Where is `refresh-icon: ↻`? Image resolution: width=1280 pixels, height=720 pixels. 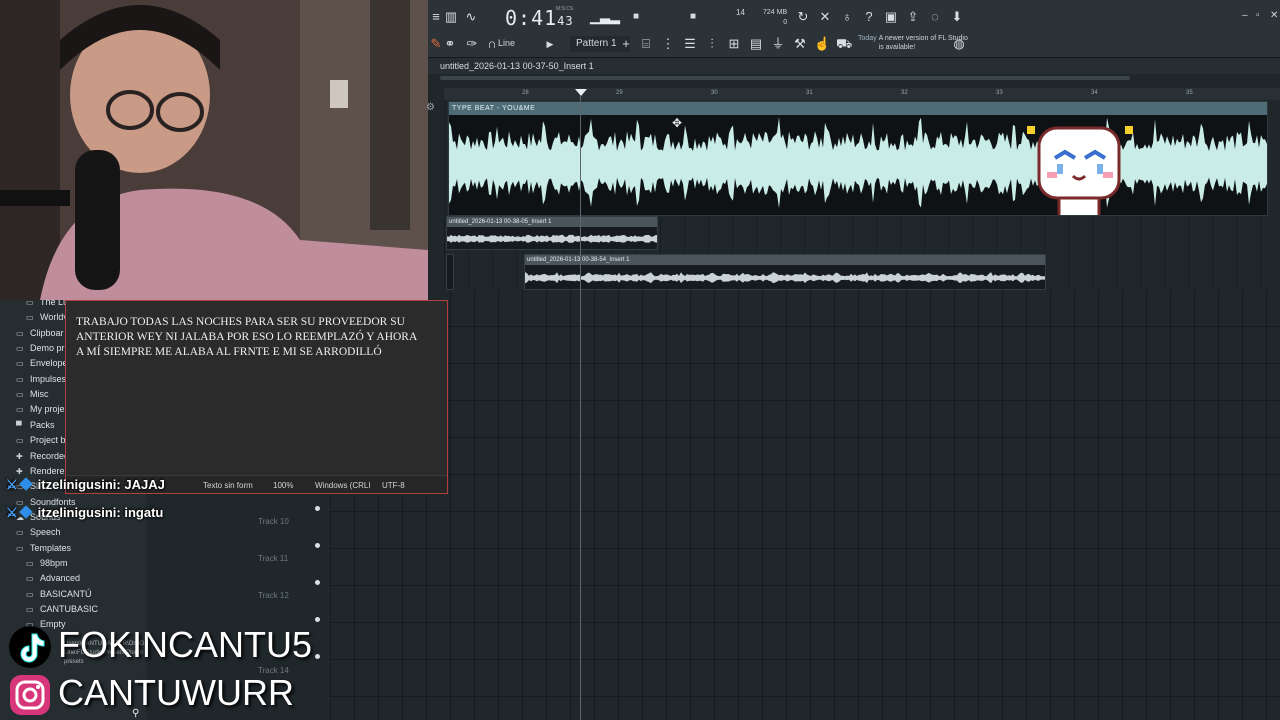
refresh-icon: ↻ is located at coordinates (803, 17).